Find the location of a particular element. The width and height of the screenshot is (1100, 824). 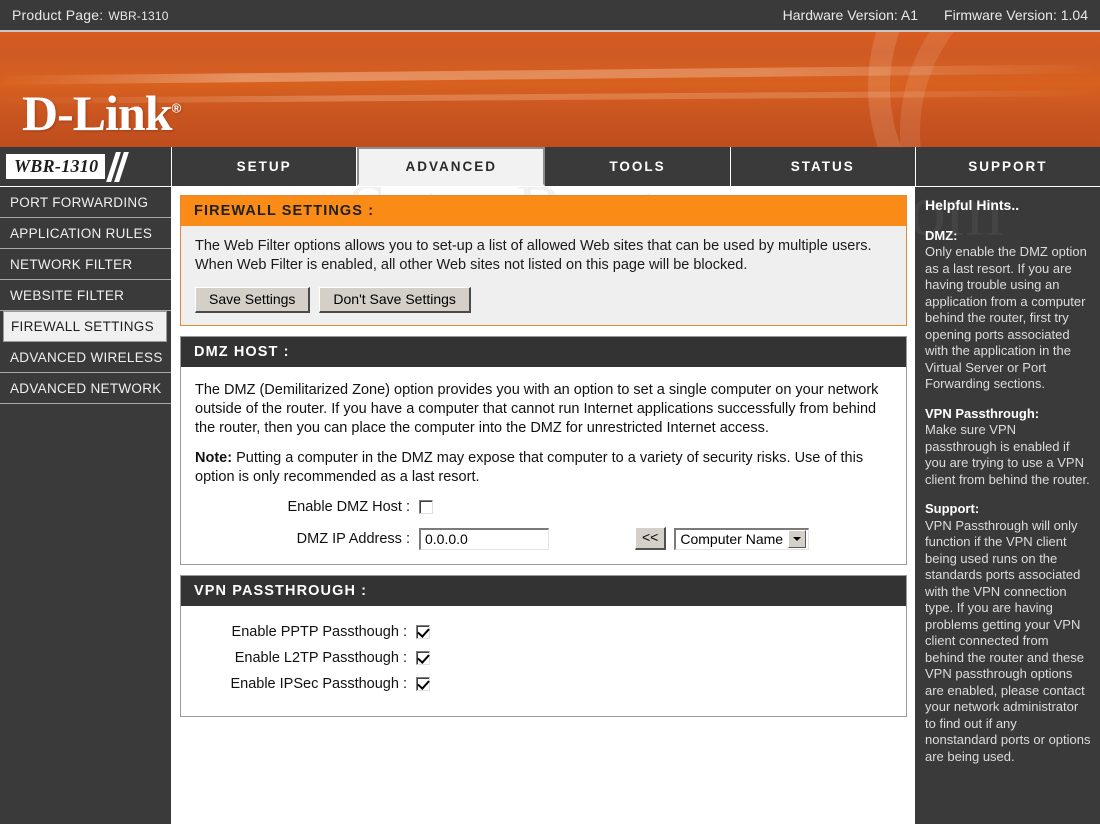

sidebar-item-label: WEBSITE FILTER is located at coordinates (67, 295).